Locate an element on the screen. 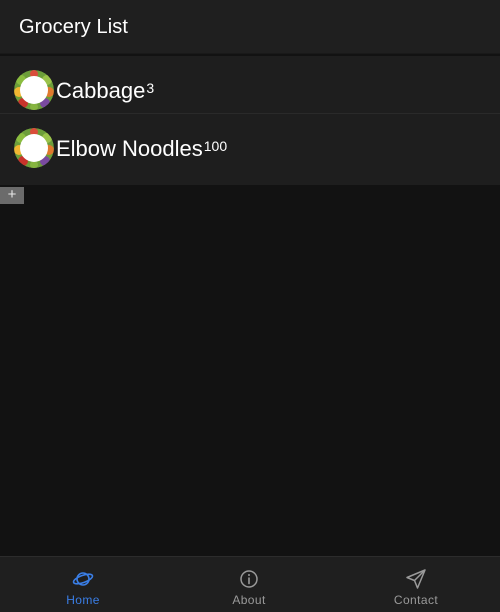 Image resolution: width=500 pixels, height=612 pixels. send-icon is located at coordinates (416, 579).